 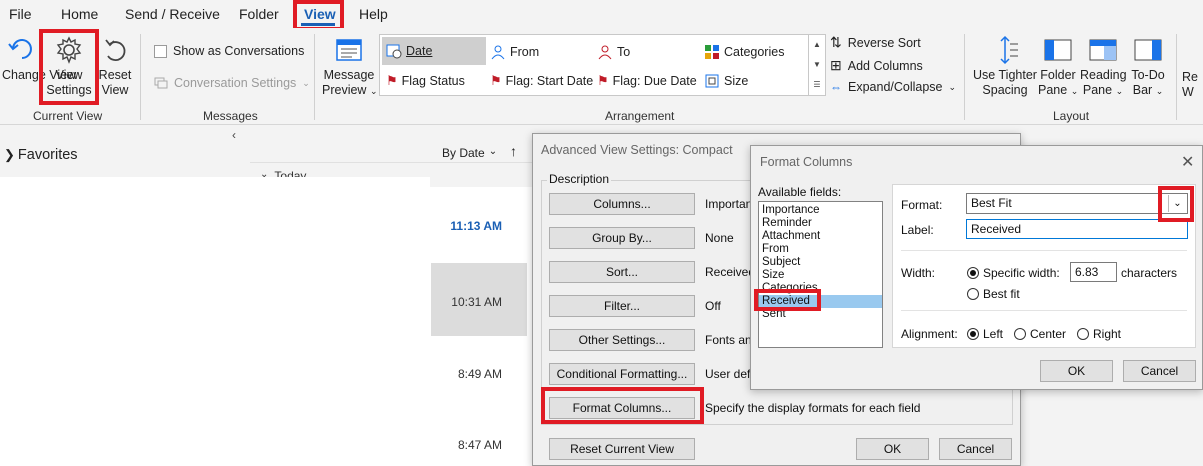 What do you see at coordinates (1142, 90) in the screenshot?
I see `todo-bar-label-2: Bar` at bounding box center [1142, 90].